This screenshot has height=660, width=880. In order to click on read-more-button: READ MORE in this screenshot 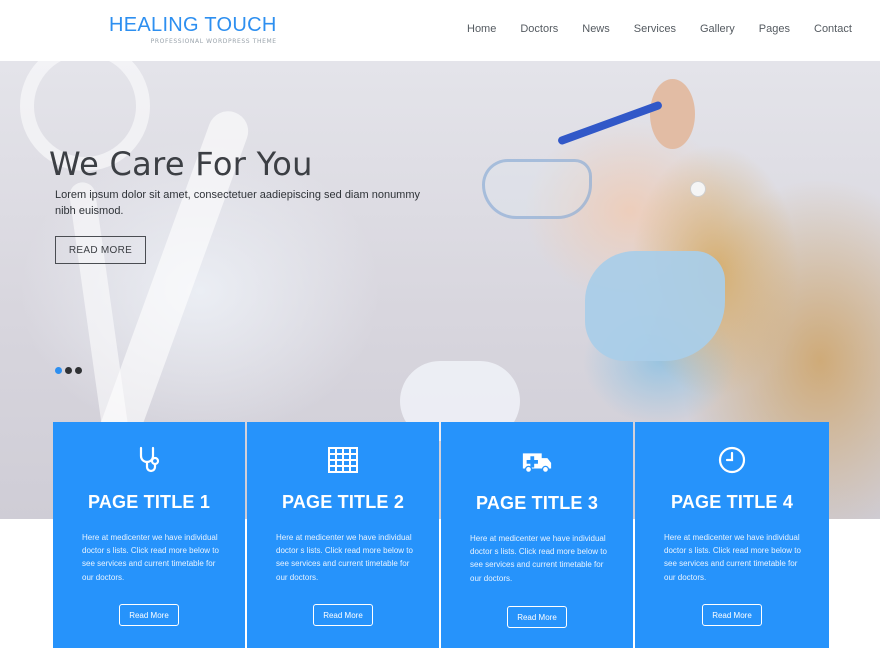, I will do `click(100, 250)`.